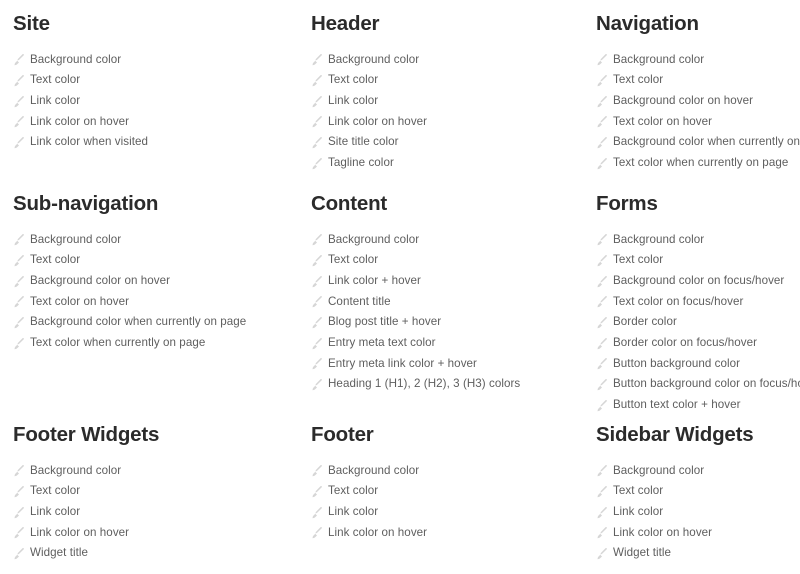  Describe the element at coordinates (685, 342) in the screenshot. I see `color-option-label: Border color on focus/hover` at that location.